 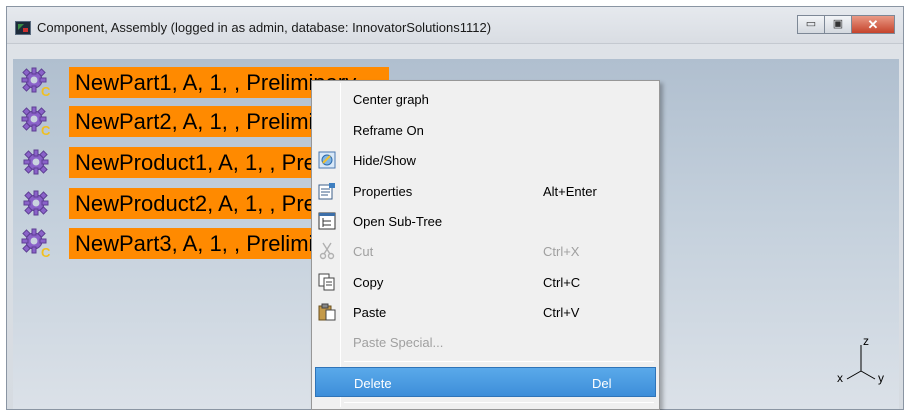 I want to click on menu-item-shortcut: Ctrl+X, so click(x=561, y=251).